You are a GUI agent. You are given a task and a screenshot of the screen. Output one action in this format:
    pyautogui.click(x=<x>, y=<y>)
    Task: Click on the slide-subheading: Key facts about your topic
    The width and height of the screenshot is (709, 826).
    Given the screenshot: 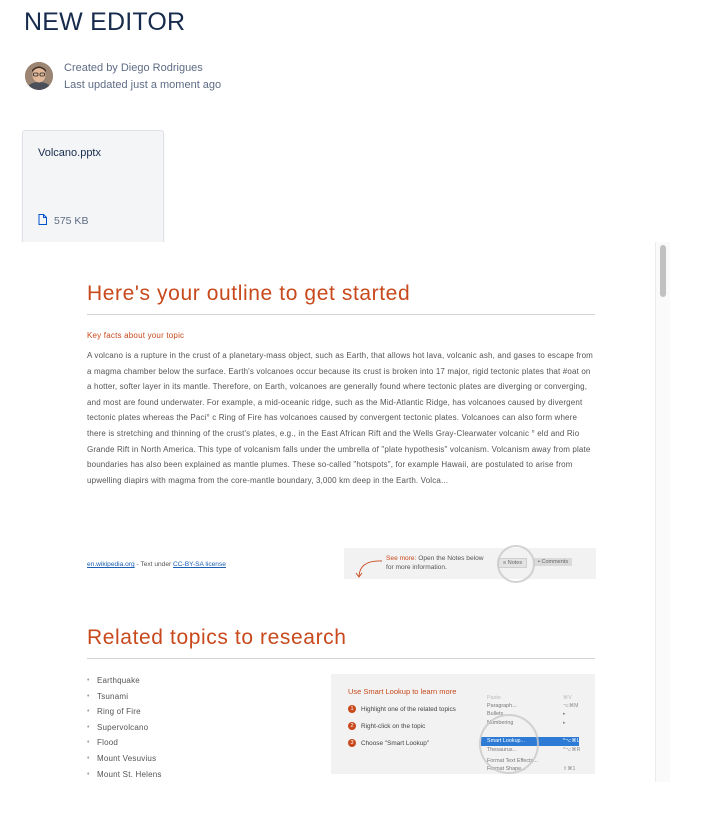 What is the action you would take?
    pyautogui.click(x=136, y=335)
    